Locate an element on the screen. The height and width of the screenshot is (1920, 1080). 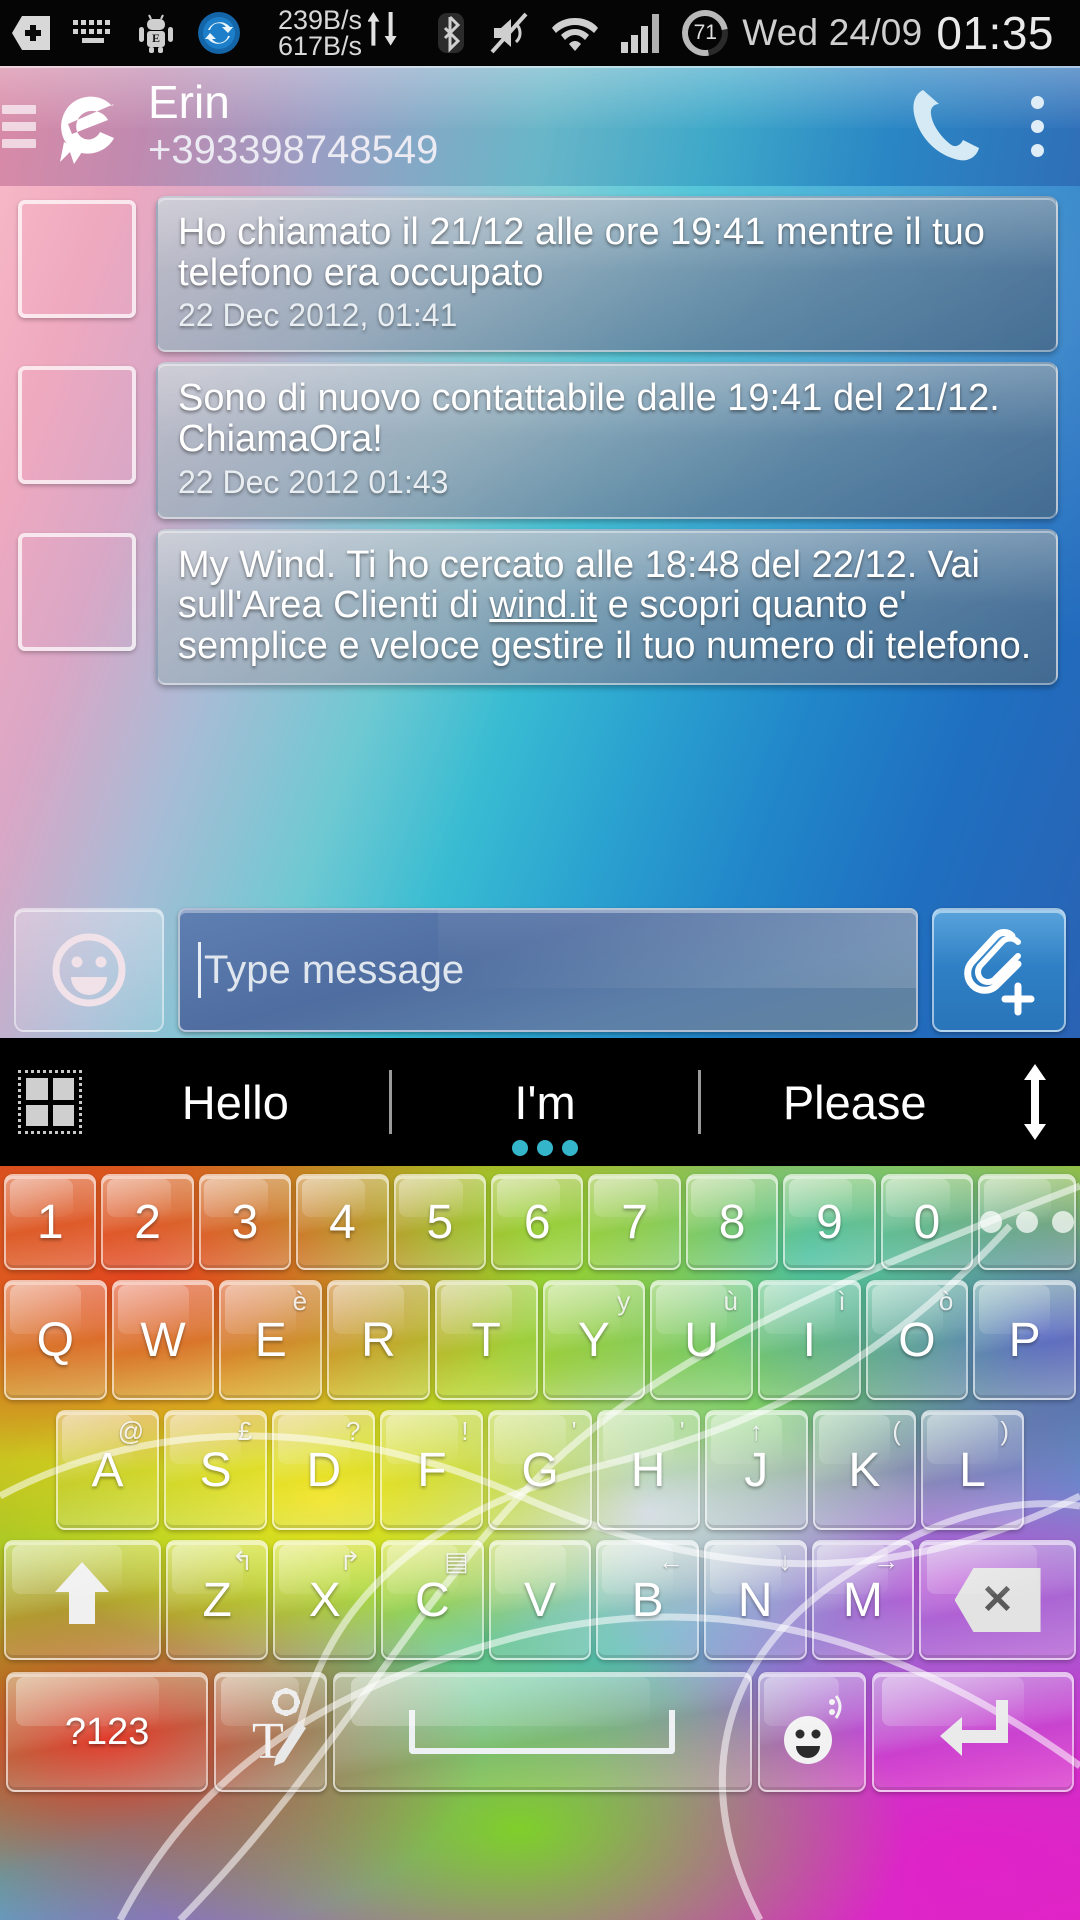
status-date: Wed 24/09 is located at coordinates (832, 32).